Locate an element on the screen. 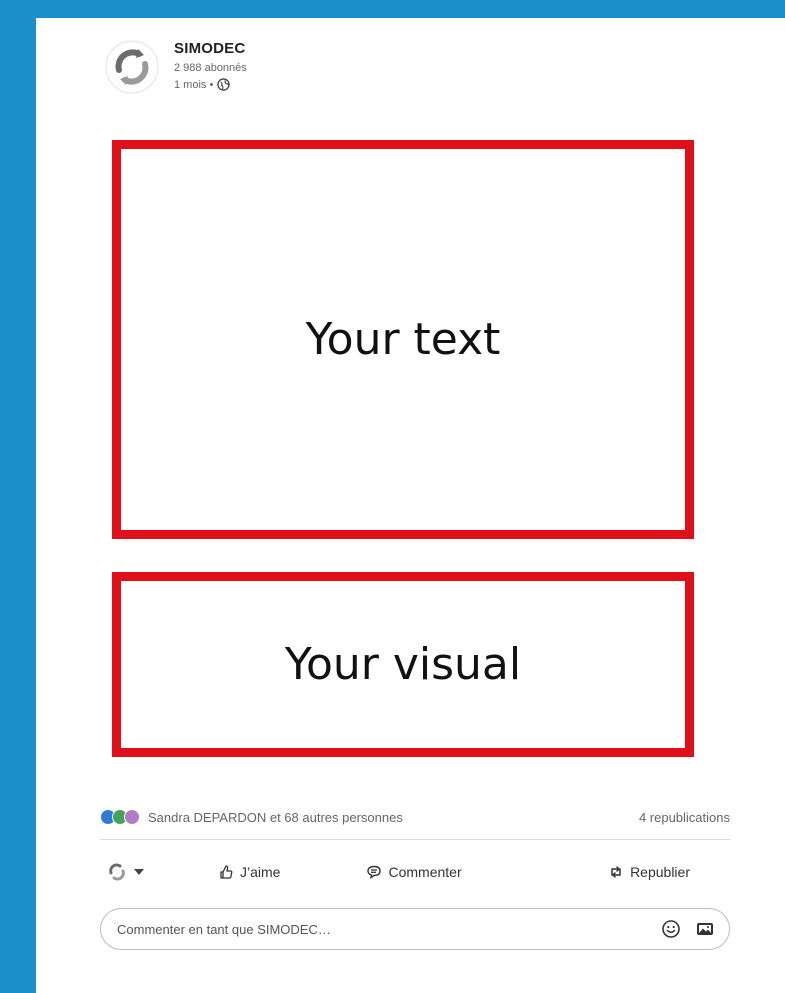 This screenshot has height=993, width=785. action-bar: J’aime Commenter Republier is located at coordinates (415, 872).